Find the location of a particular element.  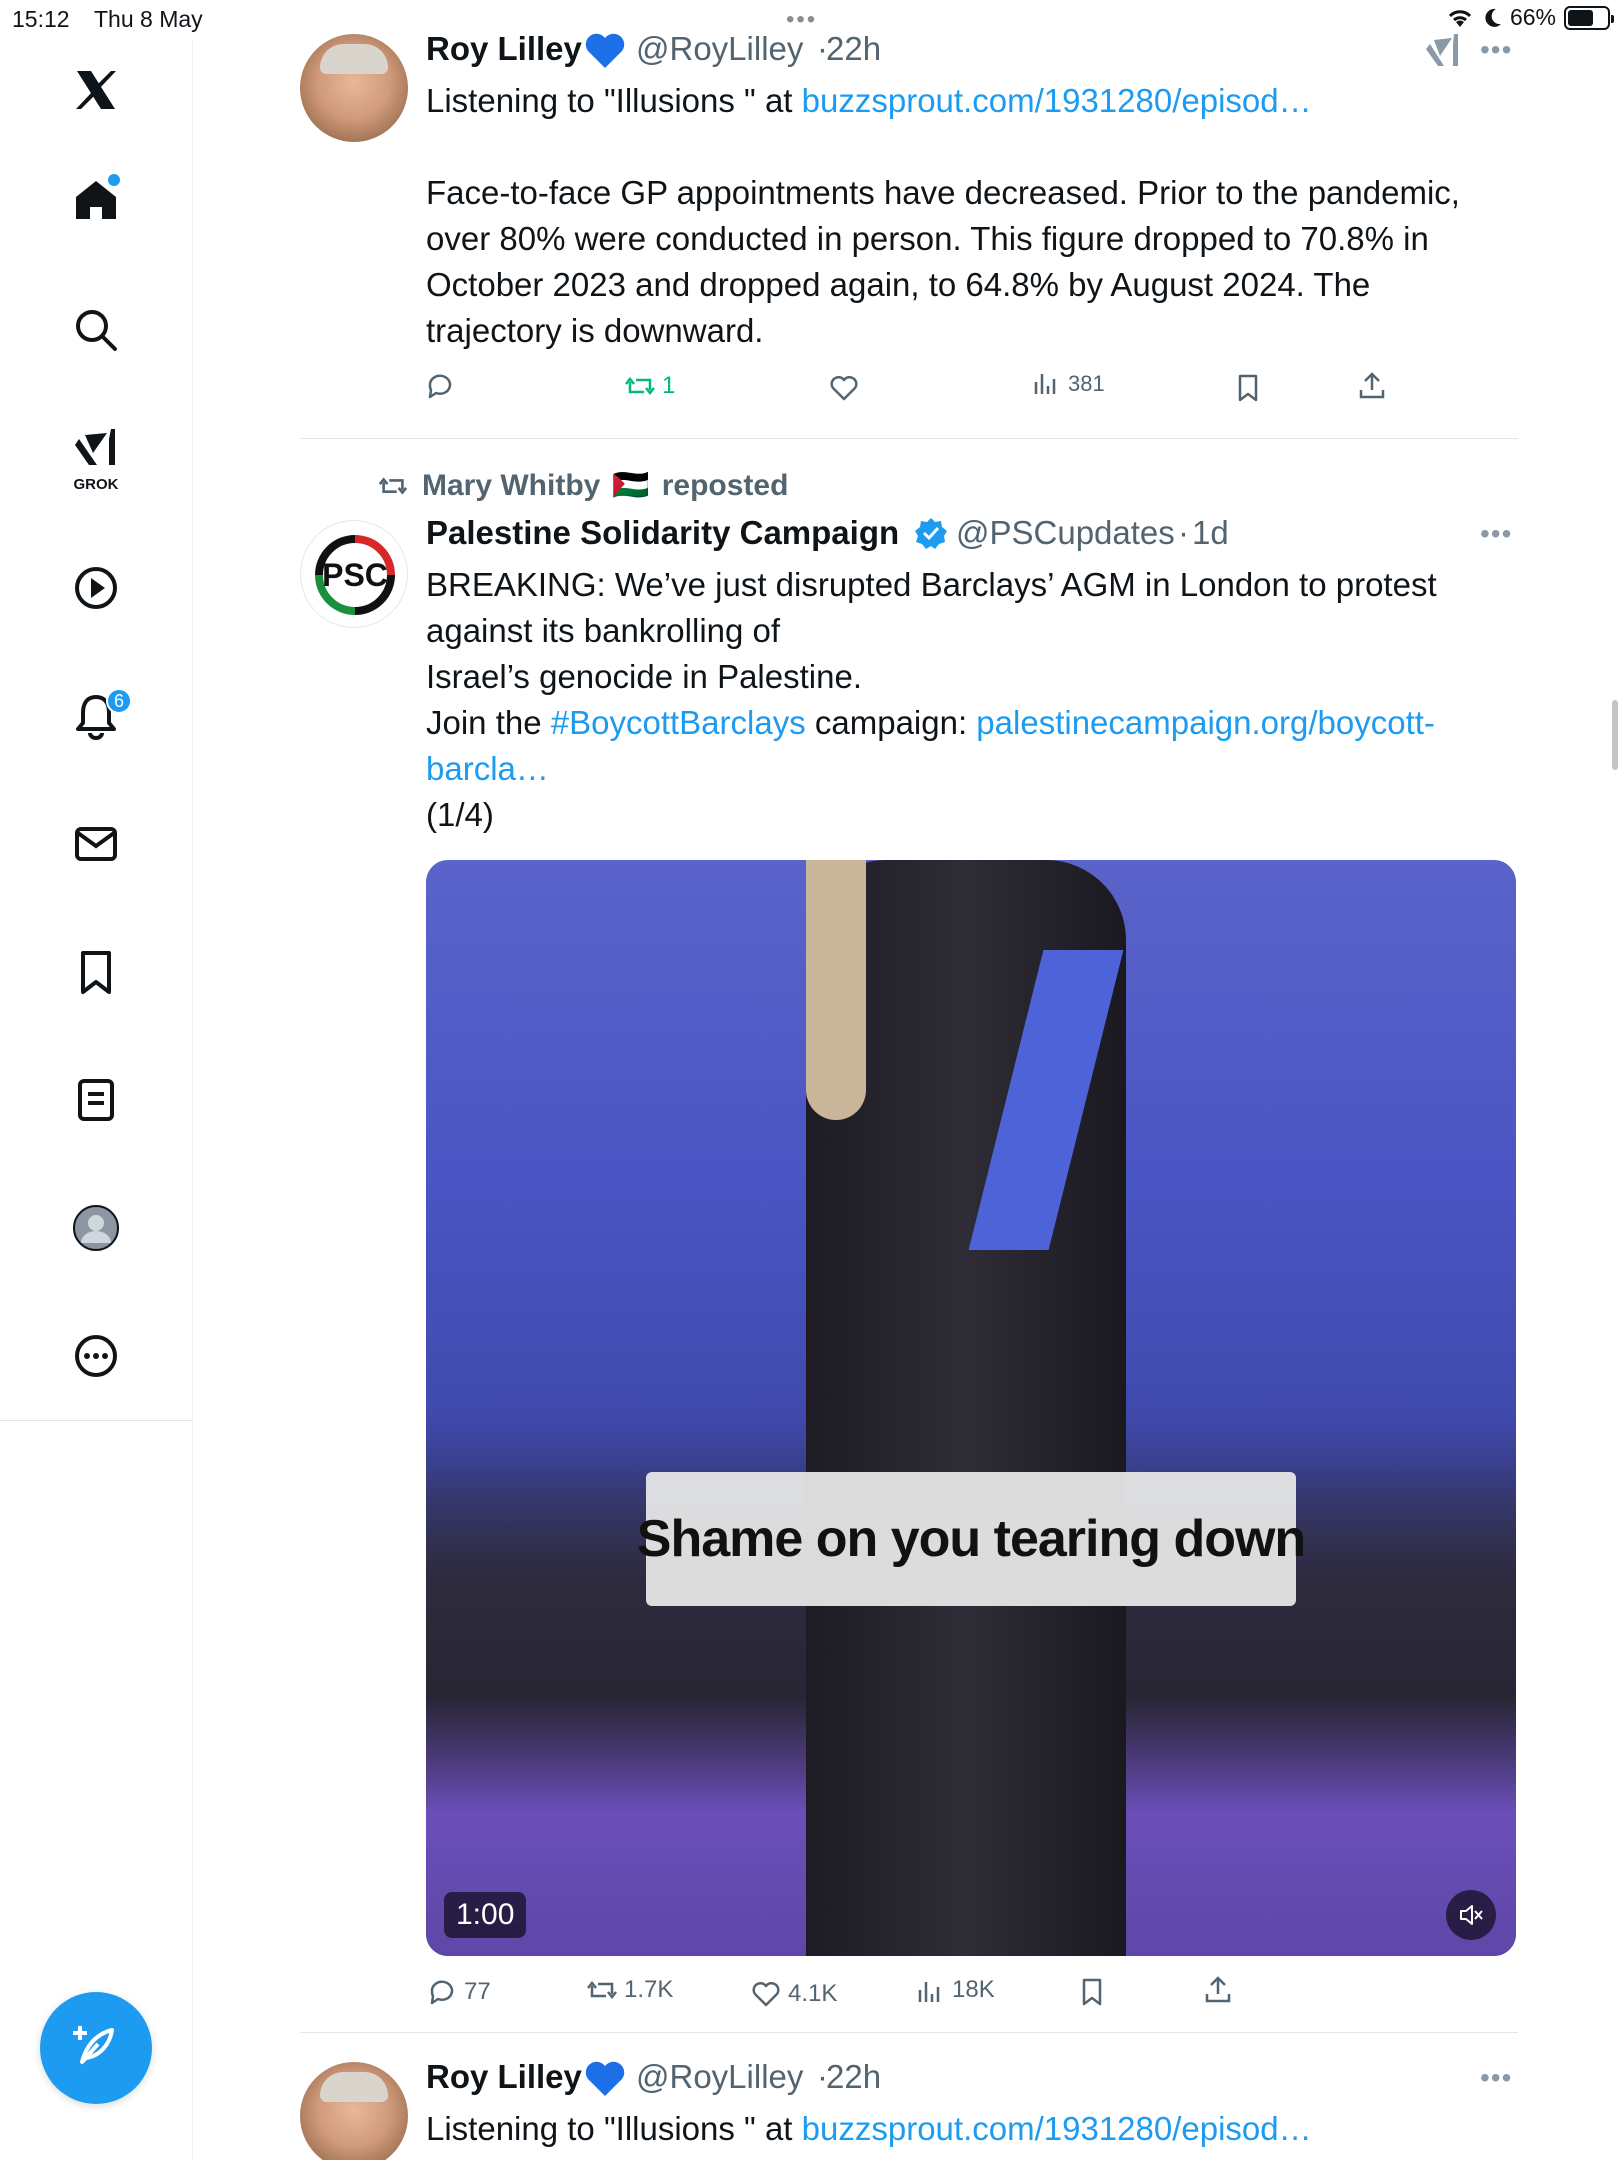

reply-button is located at coordinates (440, 386).